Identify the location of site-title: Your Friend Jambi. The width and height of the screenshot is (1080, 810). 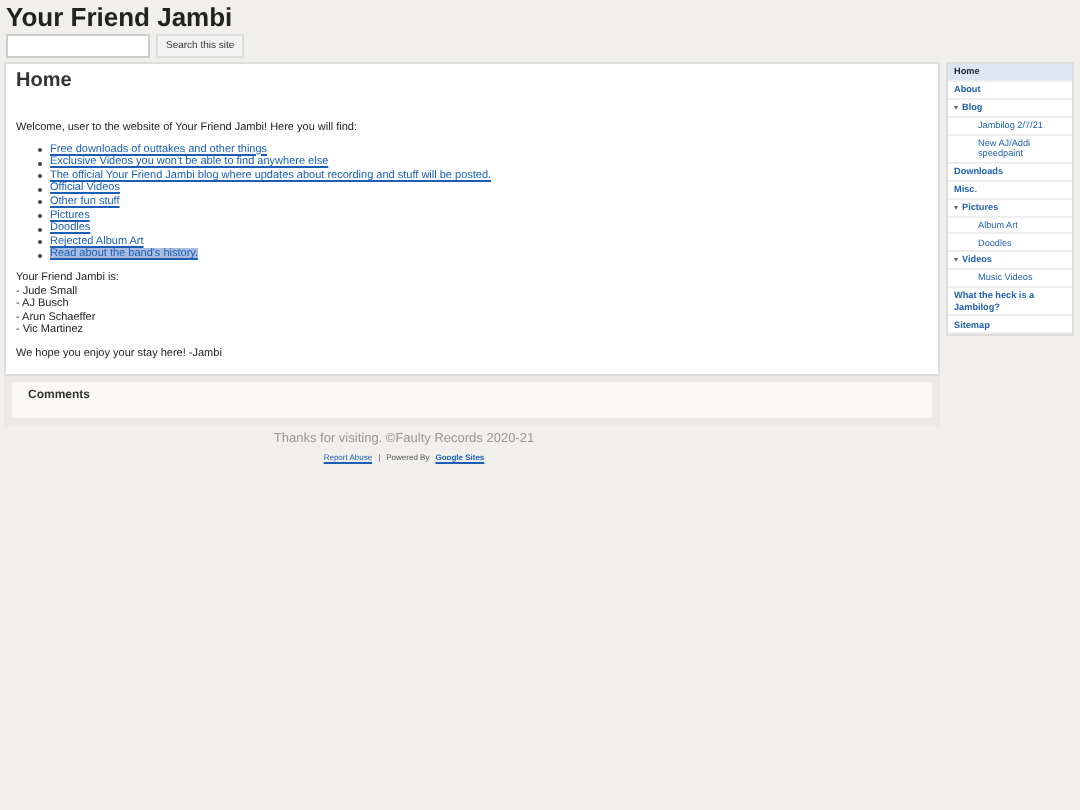
(120, 18).